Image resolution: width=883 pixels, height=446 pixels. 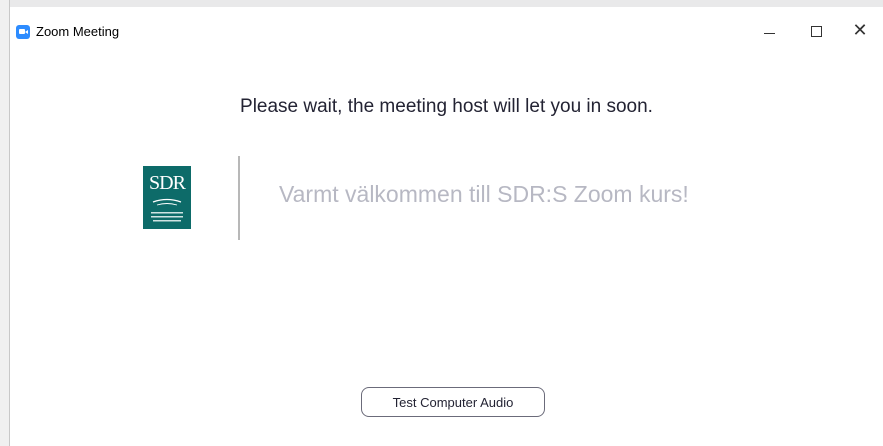 What do you see at coordinates (167, 210) in the screenshot?
I see `logo-wave-graphic` at bounding box center [167, 210].